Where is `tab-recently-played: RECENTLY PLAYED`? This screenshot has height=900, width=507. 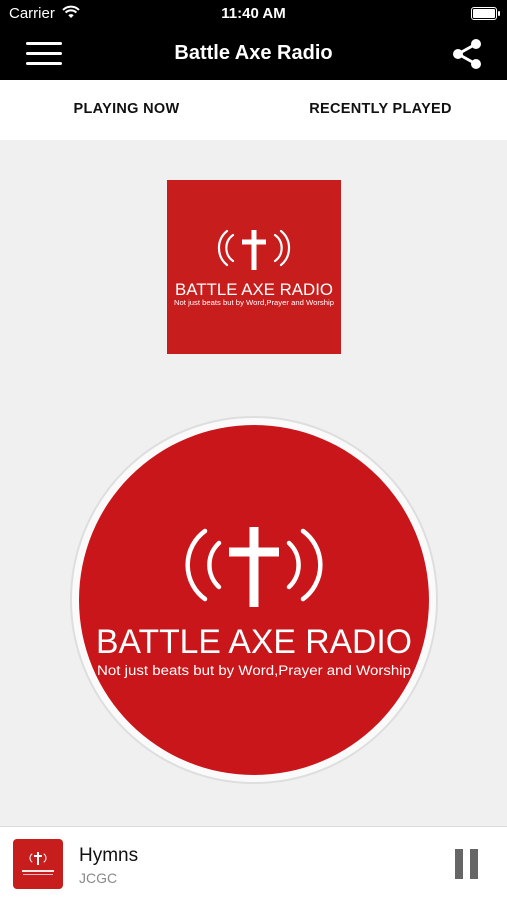 tab-recently-played: RECENTLY PLAYED is located at coordinates (380, 110).